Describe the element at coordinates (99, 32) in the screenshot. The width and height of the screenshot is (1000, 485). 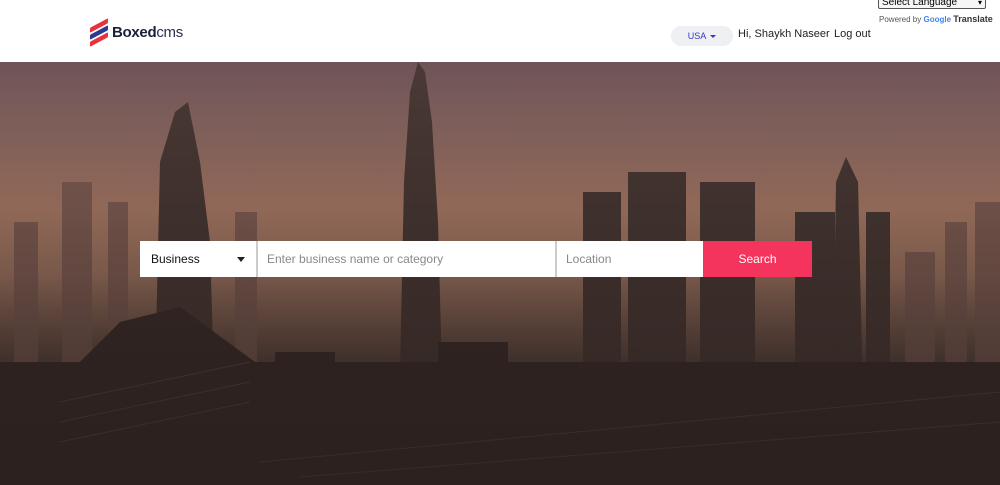
I see `logo-mark-icon` at that location.